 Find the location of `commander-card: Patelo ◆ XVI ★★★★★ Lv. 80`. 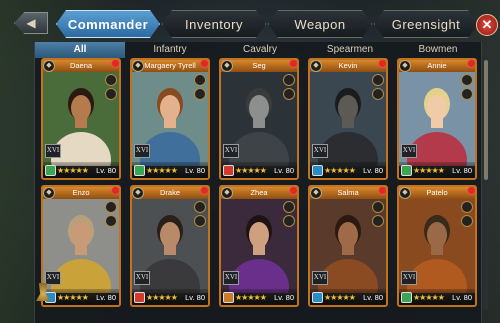

commander-card: Patelo ◆ XVI ★★★★★ Lv. 80 is located at coordinates (437, 246).